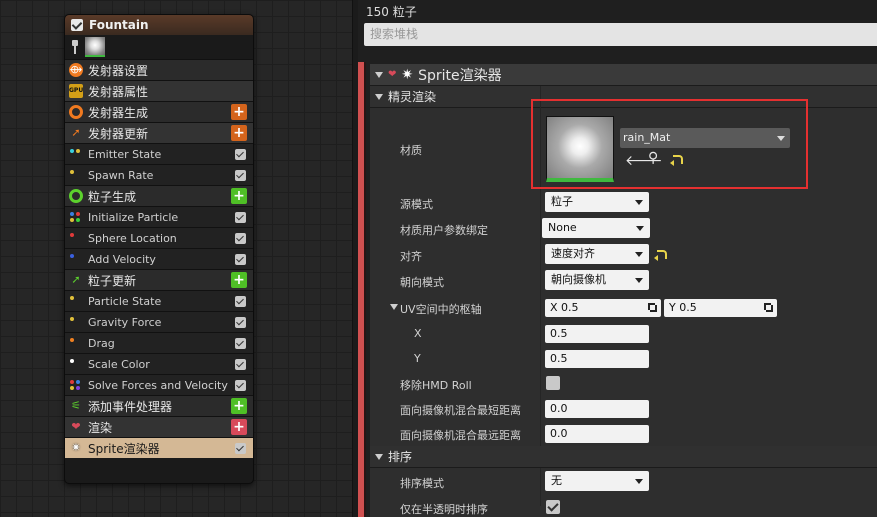 The image size is (877, 517). What do you see at coordinates (130, 406) in the screenshot?
I see `stack-row-label: 添加事件处理器` at bounding box center [130, 406].